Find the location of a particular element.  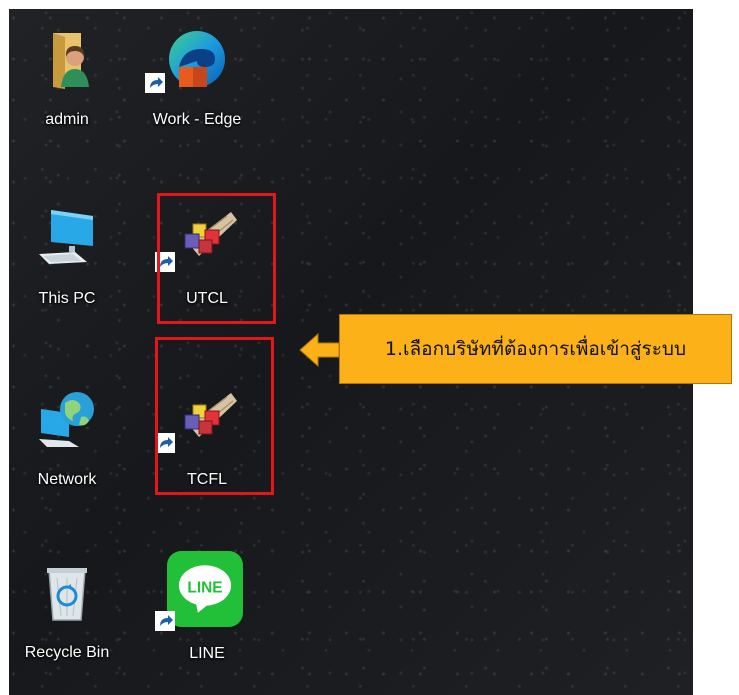

utcl-highlight-box is located at coordinates (216, 258).